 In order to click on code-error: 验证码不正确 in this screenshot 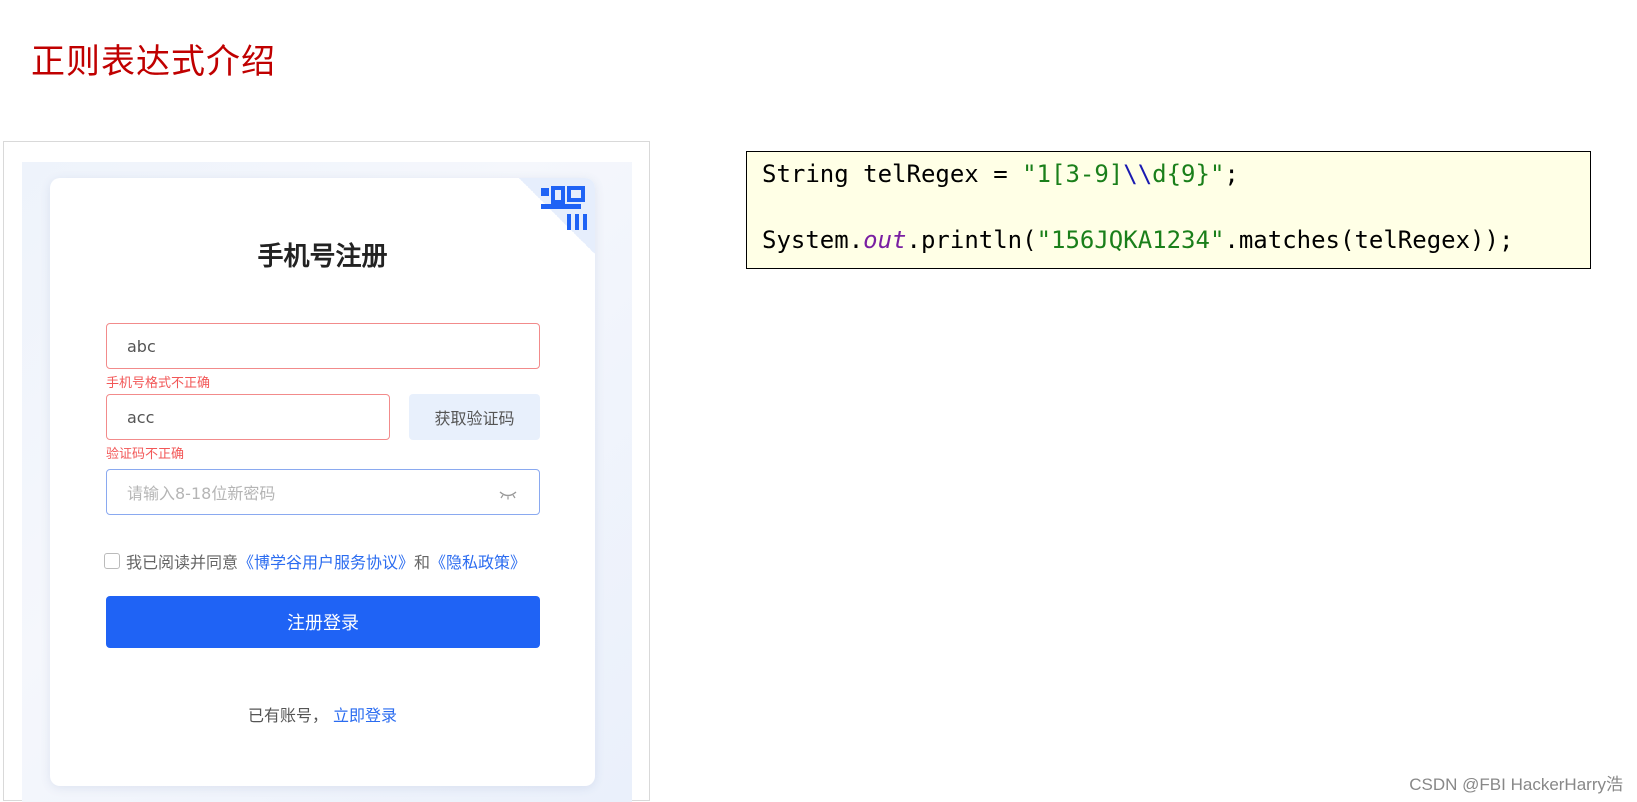, I will do `click(145, 454)`.